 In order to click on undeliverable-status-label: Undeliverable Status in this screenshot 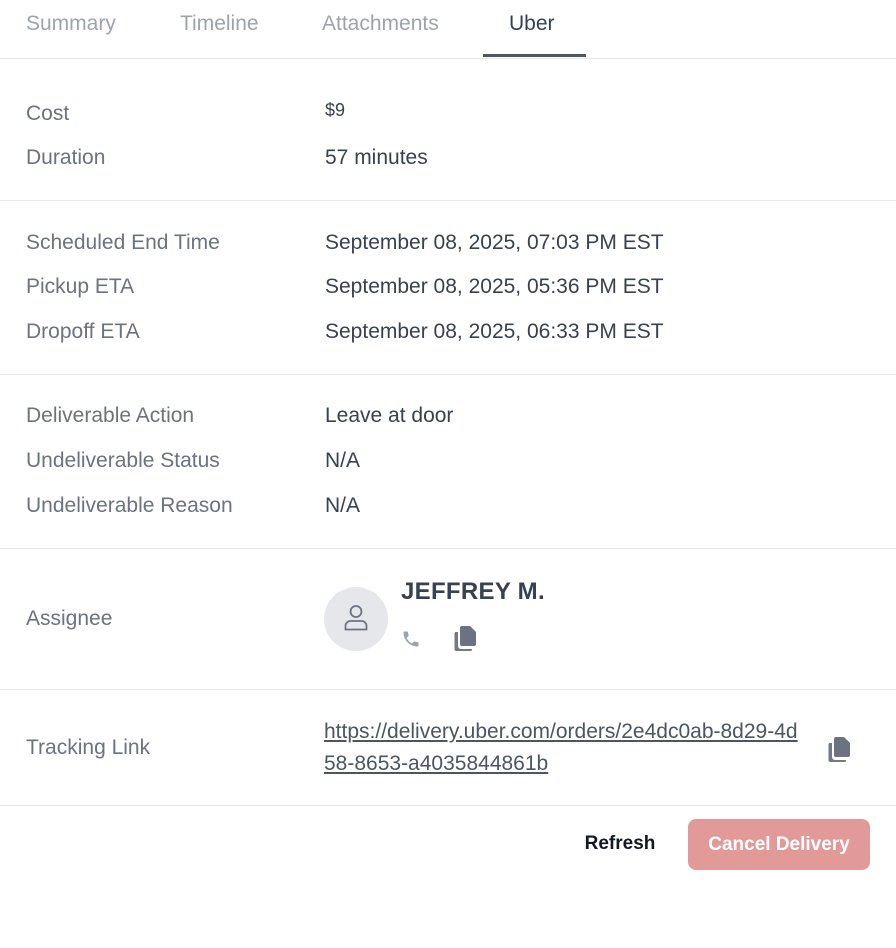, I will do `click(123, 460)`.